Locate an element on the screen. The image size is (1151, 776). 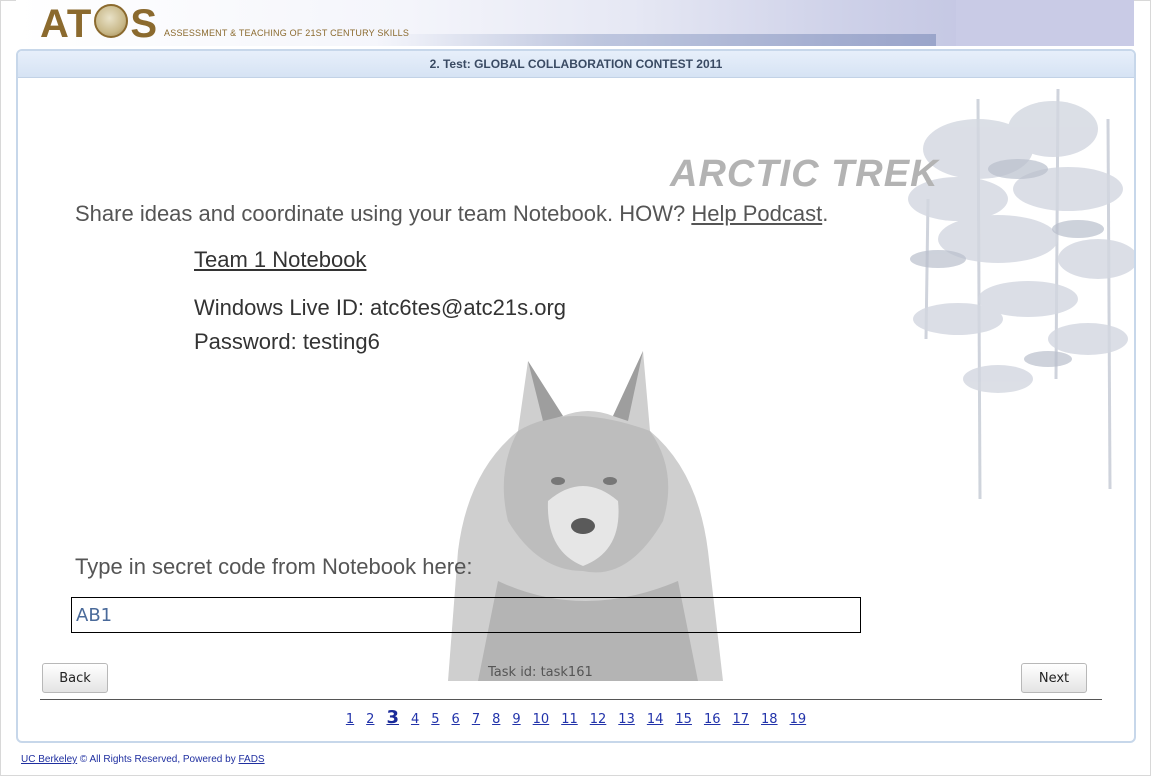
page-link-7: 7 is located at coordinates (476, 719).